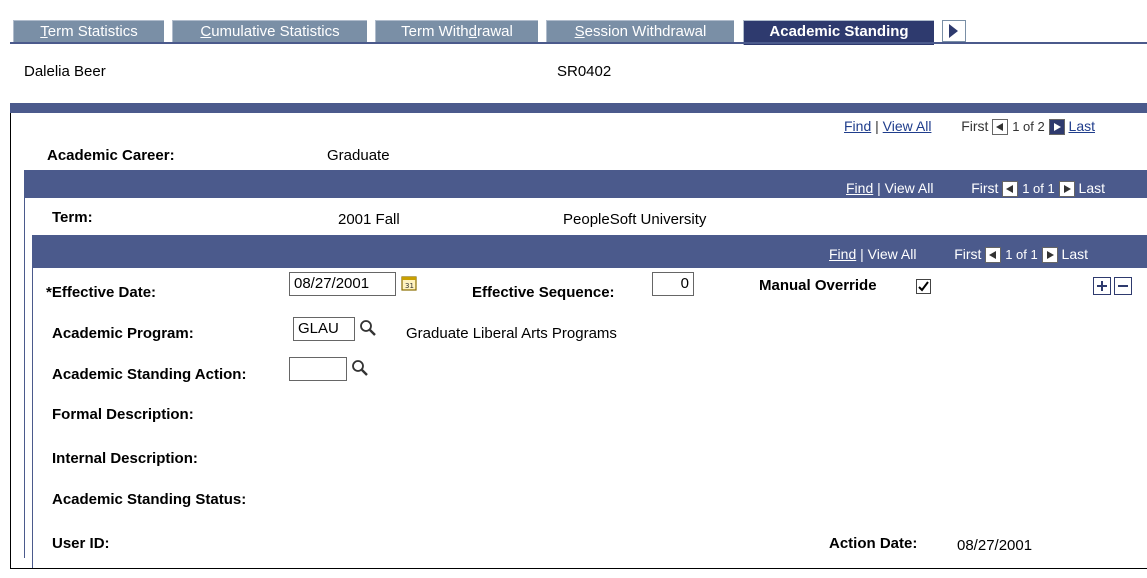 This screenshot has height=578, width=1147. What do you see at coordinates (123, 333) in the screenshot?
I see `academic-program-label: Academic Program:` at bounding box center [123, 333].